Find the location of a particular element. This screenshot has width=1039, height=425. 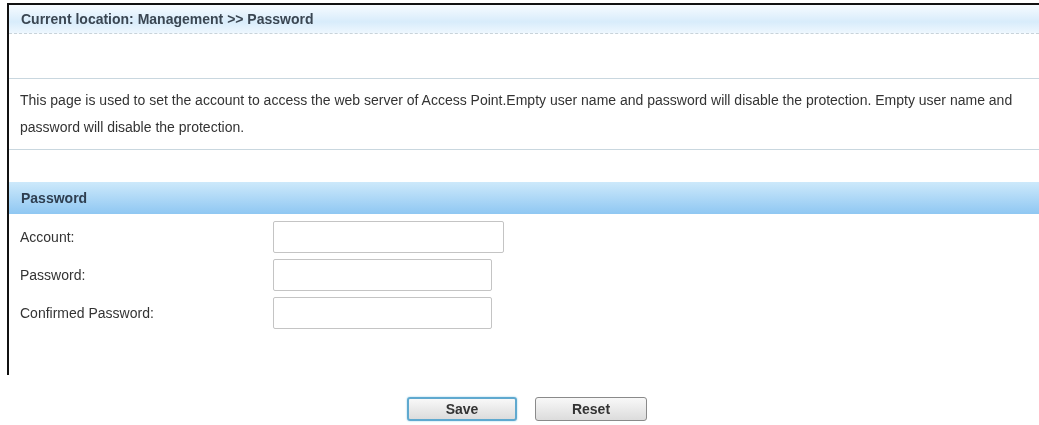

field-label: Password: is located at coordinates (53, 275).